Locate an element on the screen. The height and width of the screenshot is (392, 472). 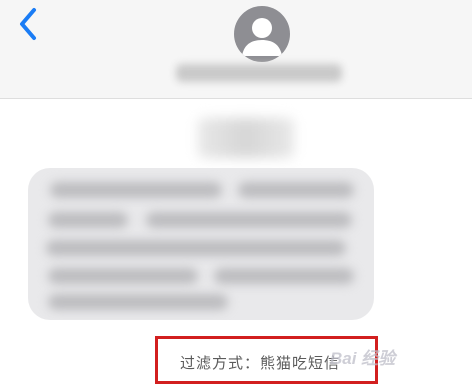
watermark-text: Bai 经验 is located at coordinates (363, 358).